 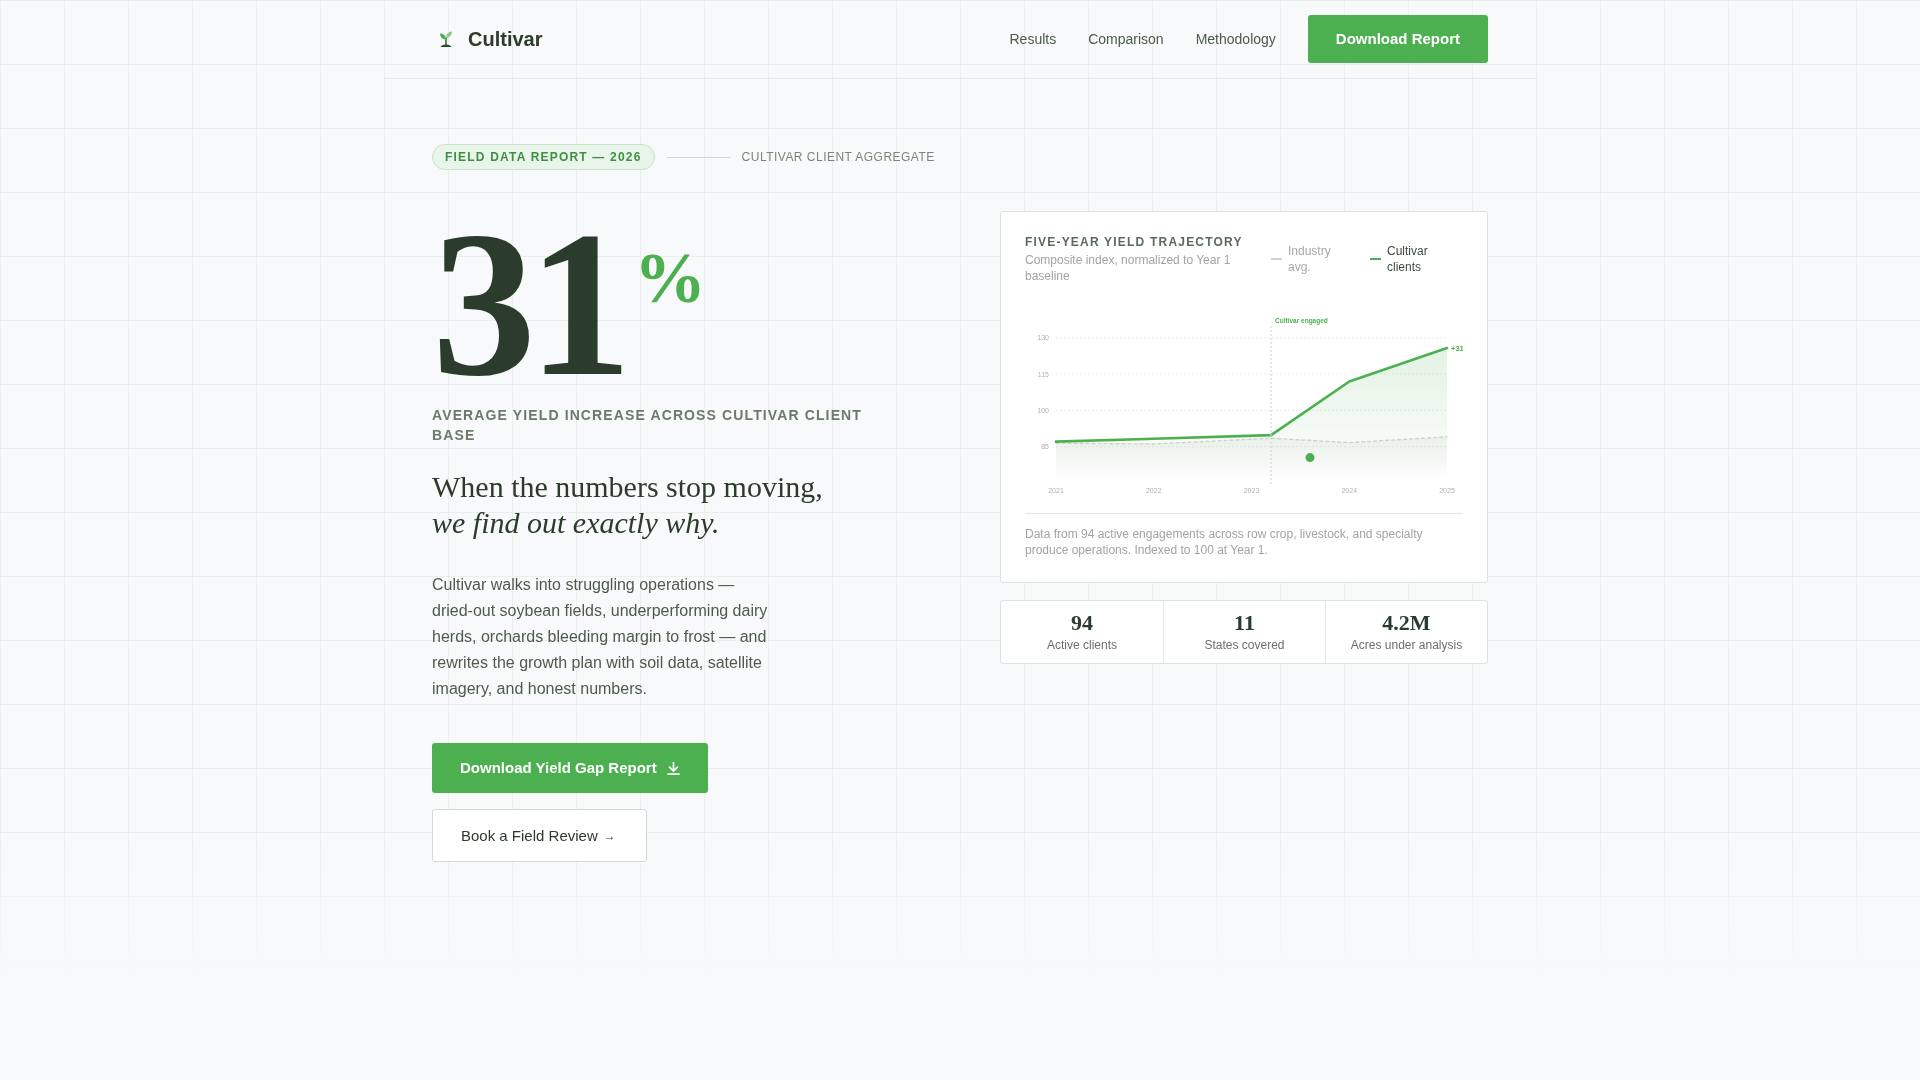 What do you see at coordinates (647, 426) in the screenshot?
I see `stat-caption: AVERAGE YIELD INCREASE ACROSS CULTIVAR CLIENT BASE` at bounding box center [647, 426].